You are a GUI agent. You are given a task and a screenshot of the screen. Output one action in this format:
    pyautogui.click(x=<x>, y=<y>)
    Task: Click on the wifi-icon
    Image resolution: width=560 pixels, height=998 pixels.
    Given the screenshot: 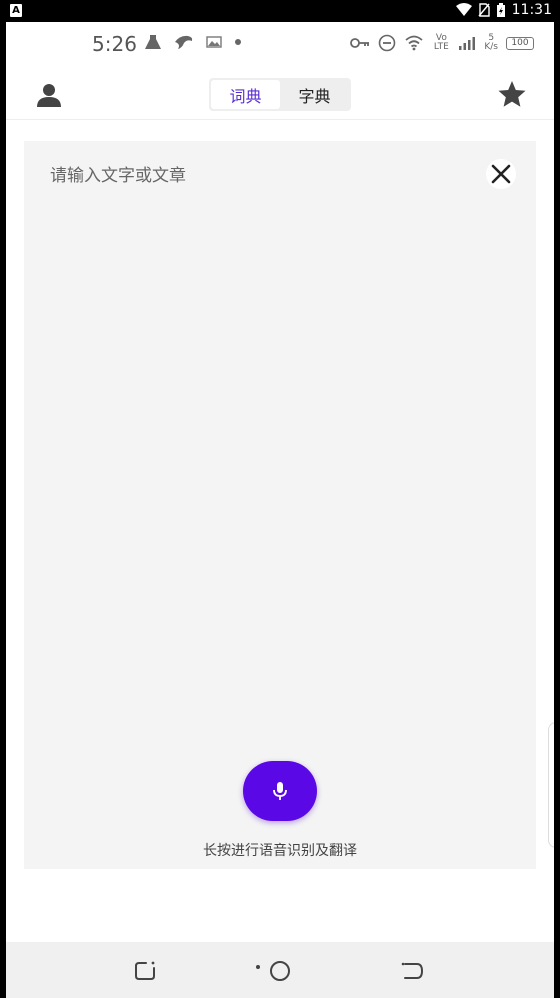 What is the action you would take?
    pyautogui.click(x=463, y=9)
    